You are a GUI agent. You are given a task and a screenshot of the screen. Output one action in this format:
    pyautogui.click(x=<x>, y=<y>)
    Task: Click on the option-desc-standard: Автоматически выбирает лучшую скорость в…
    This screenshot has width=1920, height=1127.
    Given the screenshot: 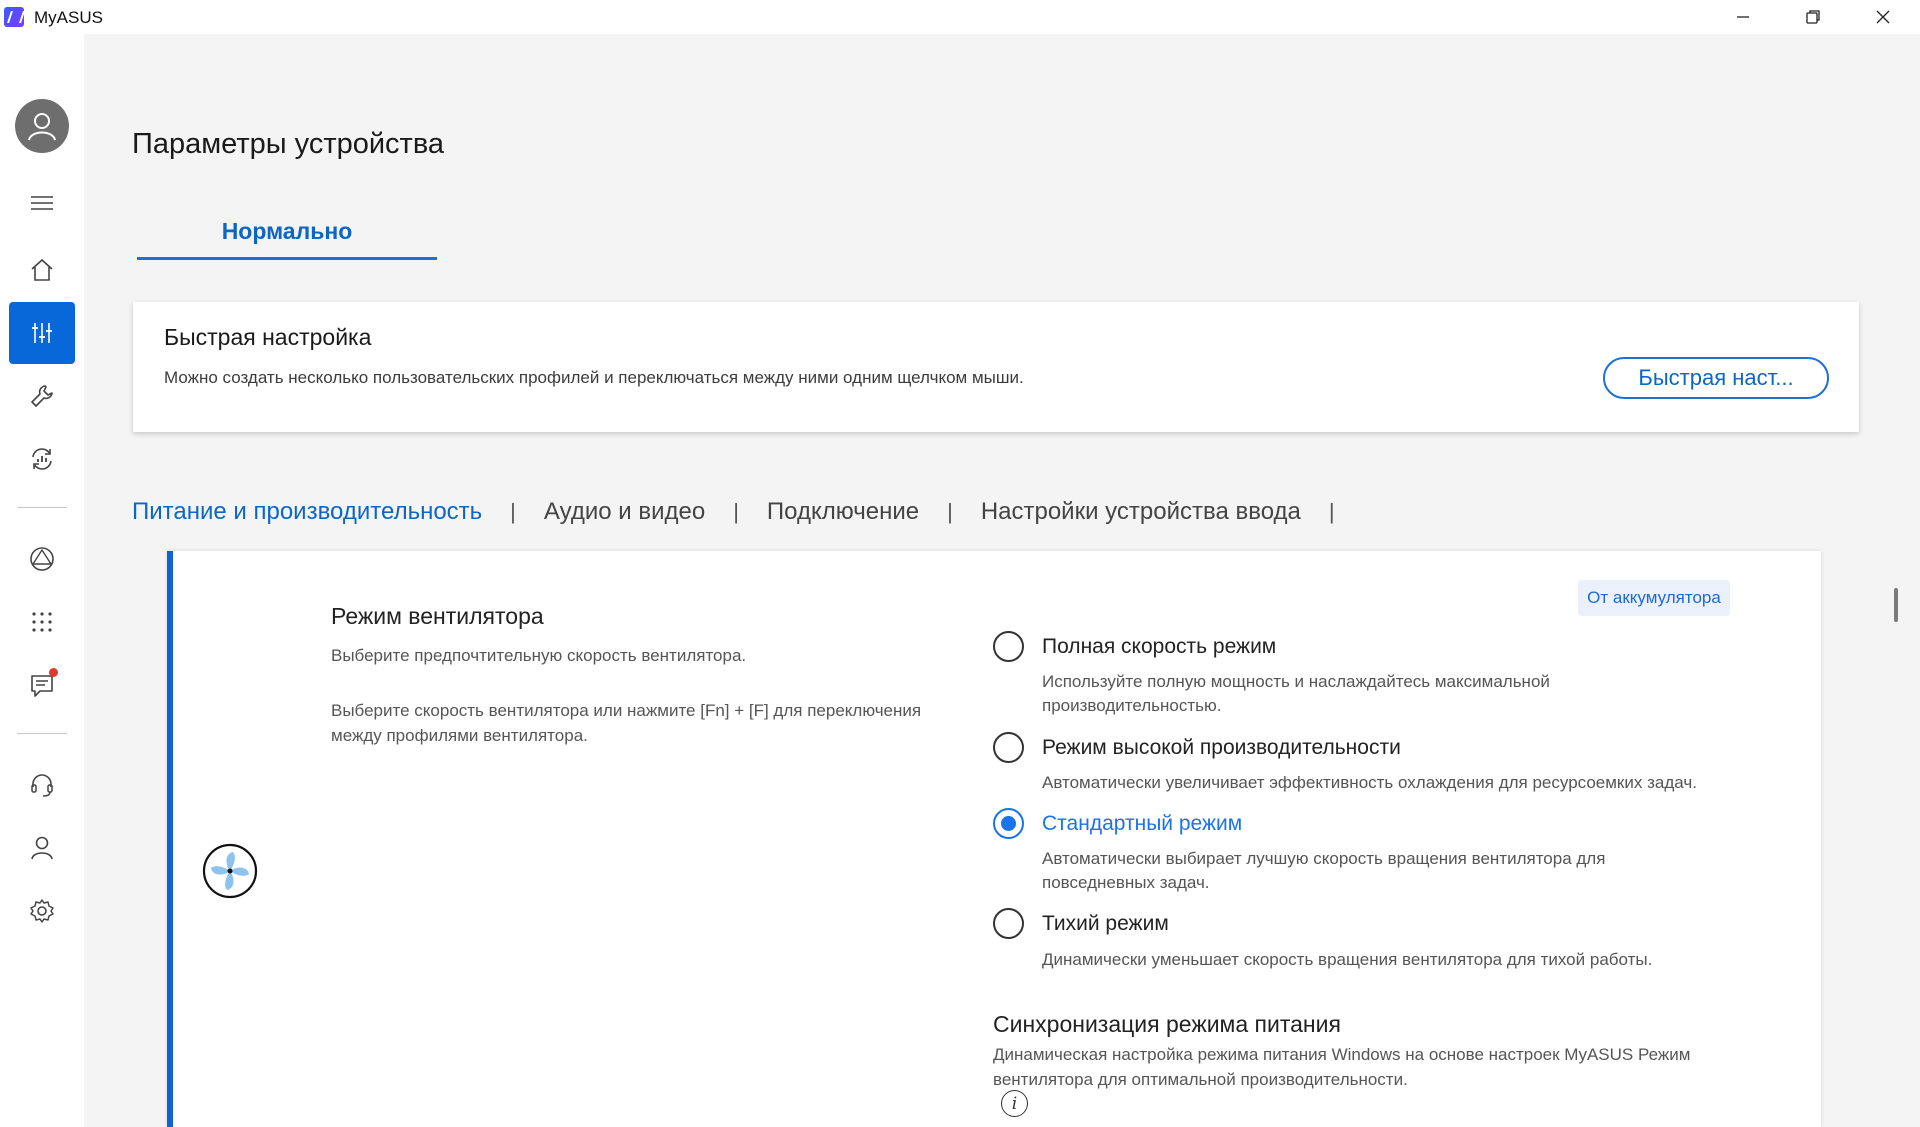 What is the action you would take?
    pyautogui.click(x=1324, y=870)
    